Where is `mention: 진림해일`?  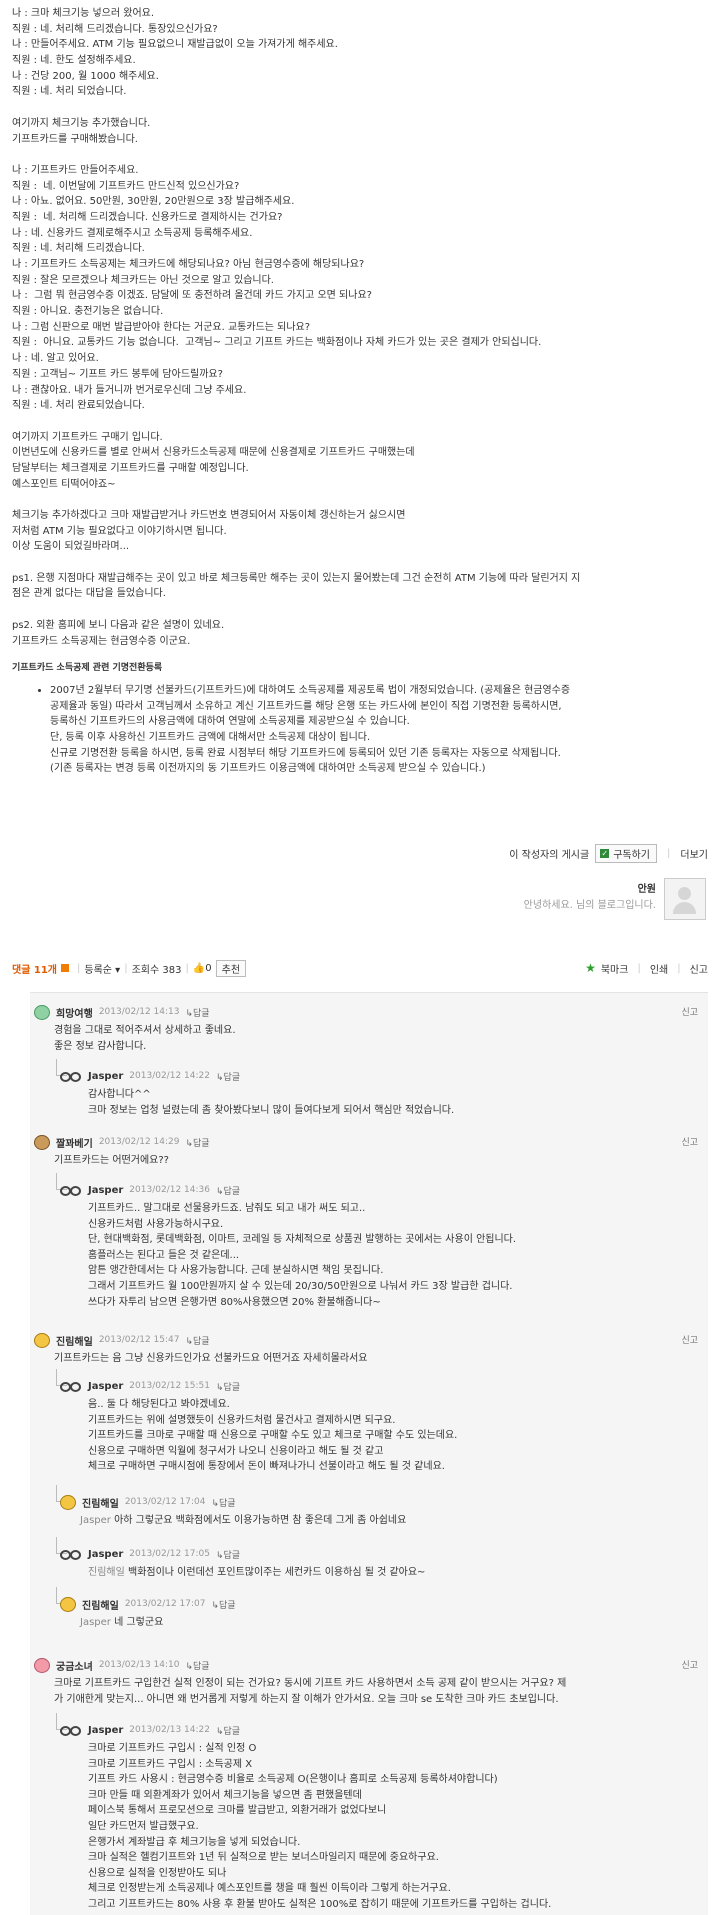 mention: 진림해일 is located at coordinates (106, 1572).